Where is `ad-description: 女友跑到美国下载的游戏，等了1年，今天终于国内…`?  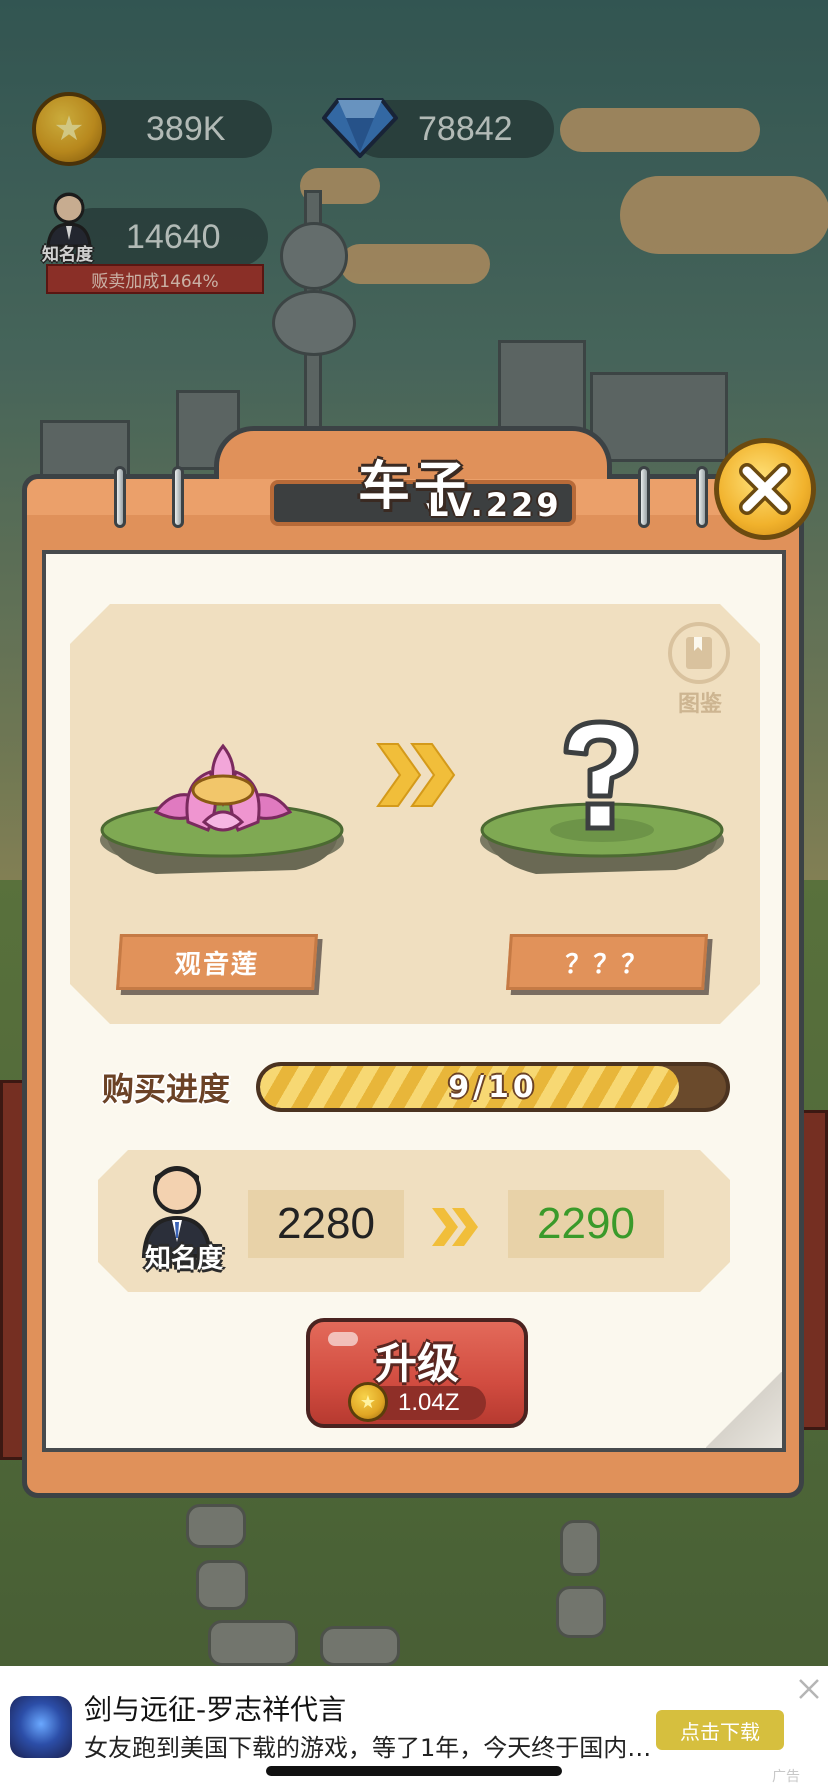 ad-description: 女友跑到美国下载的游戏，等了1年，今天终于国内… is located at coordinates (369, 1745).